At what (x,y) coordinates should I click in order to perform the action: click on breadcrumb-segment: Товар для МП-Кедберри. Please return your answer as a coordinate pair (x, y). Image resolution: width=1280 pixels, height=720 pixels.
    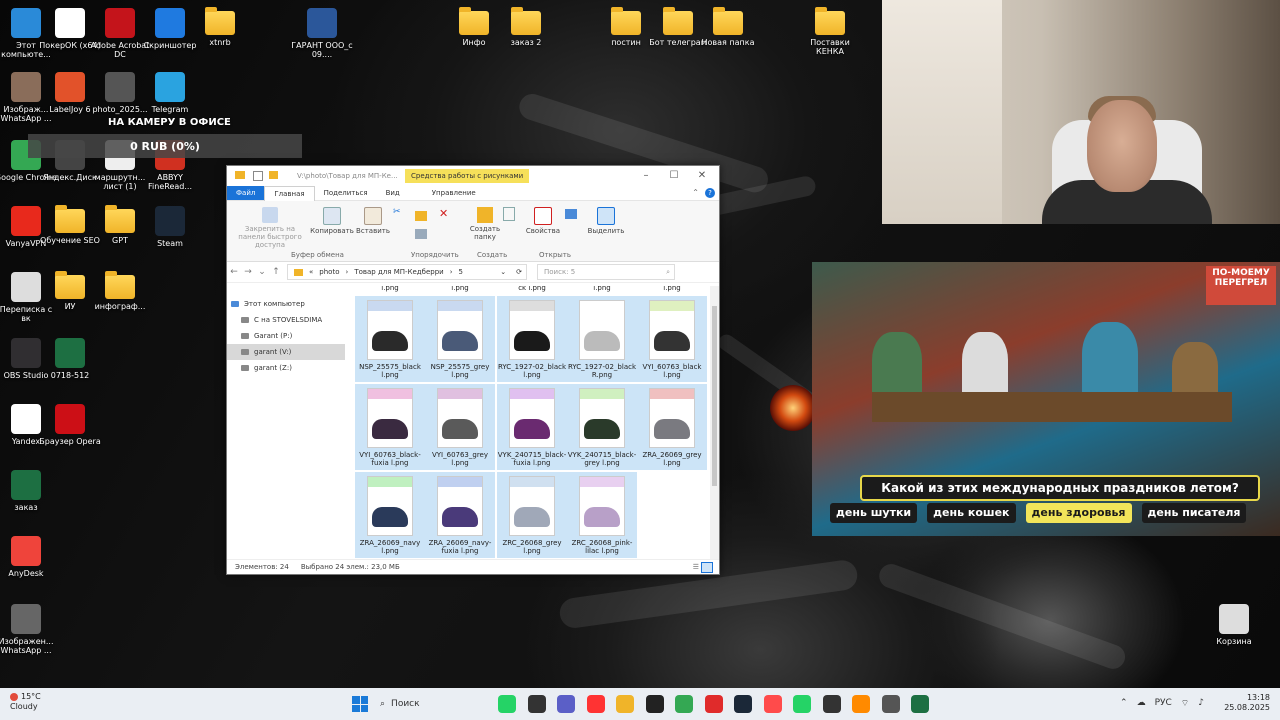
    Looking at the image, I should click on (398, 272).